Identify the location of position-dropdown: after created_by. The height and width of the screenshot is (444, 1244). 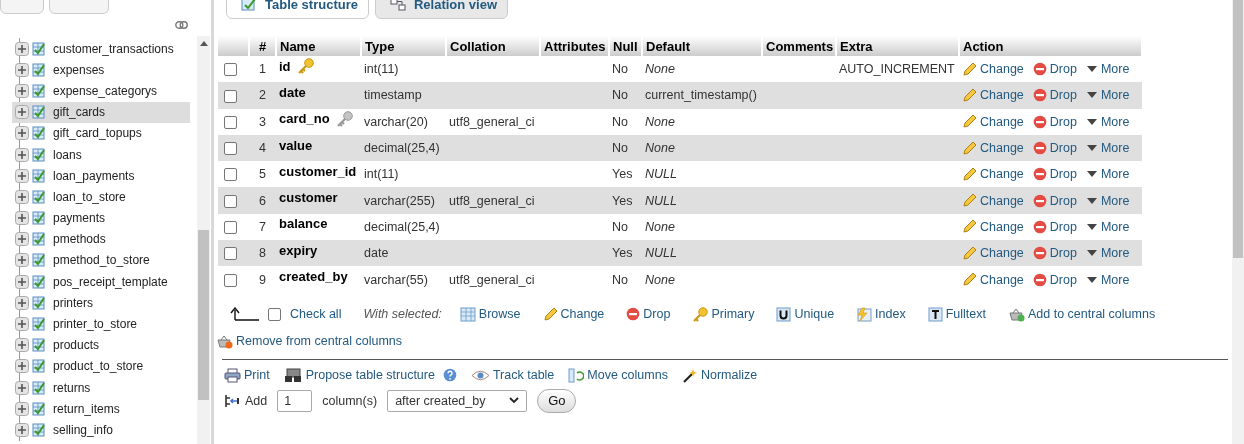
(457, 400).